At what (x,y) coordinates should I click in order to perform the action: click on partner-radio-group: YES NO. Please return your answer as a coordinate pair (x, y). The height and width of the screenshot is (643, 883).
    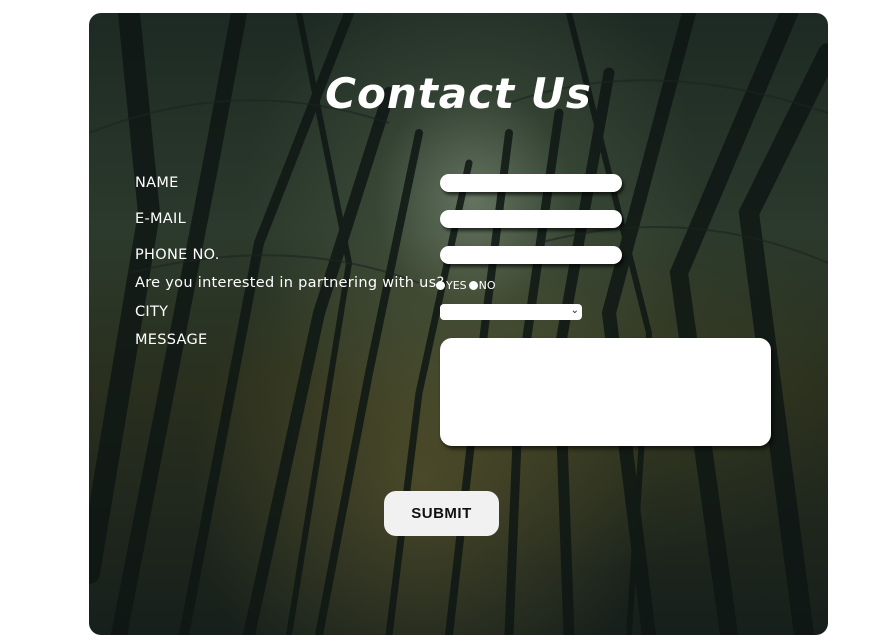
    Looking at the image, I should click on (467, 285).